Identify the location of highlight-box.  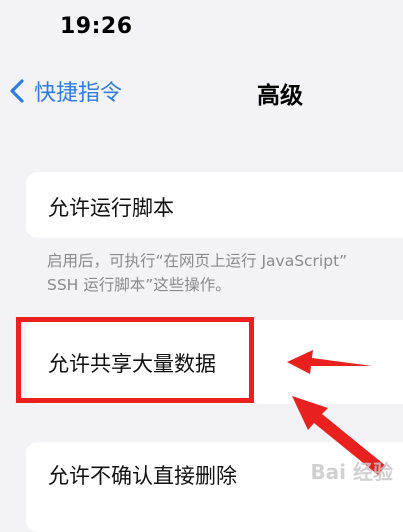
(135, 360).